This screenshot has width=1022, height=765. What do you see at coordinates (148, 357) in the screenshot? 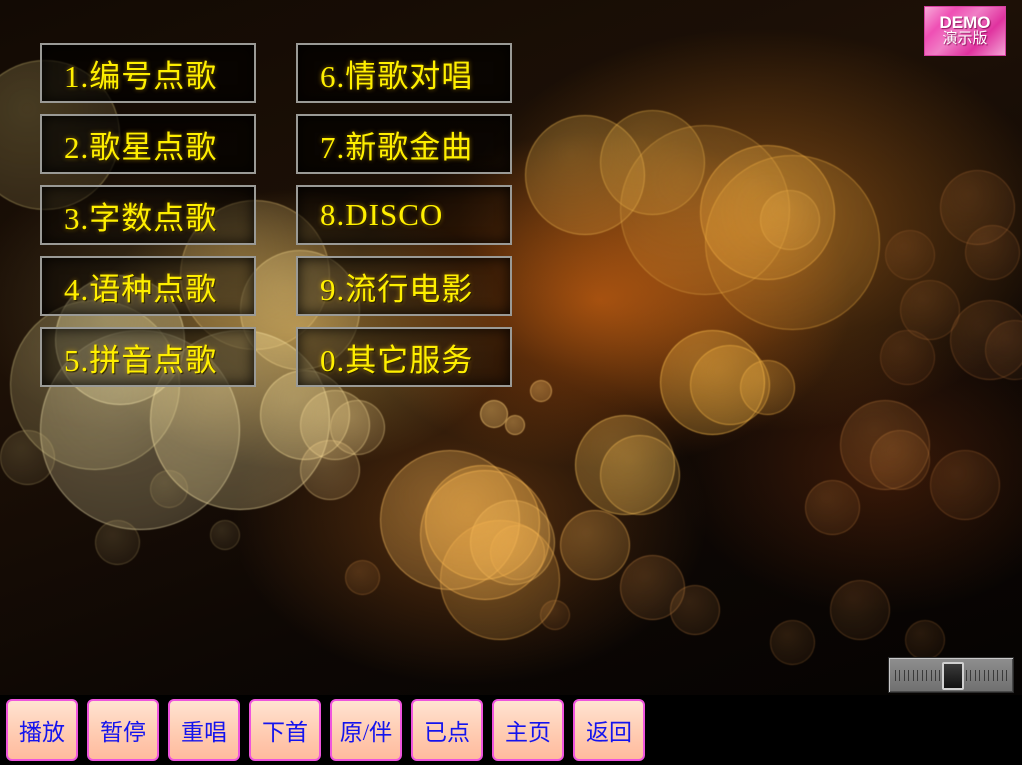
I see `menu-button-5: 5.拼音点歌` at bounding box center [148, 357].